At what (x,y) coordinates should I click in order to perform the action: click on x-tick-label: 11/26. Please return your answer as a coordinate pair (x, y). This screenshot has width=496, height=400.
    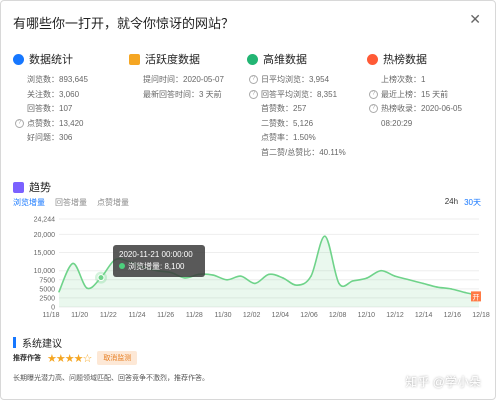
    Looking at the image, I should click on (165, 315).